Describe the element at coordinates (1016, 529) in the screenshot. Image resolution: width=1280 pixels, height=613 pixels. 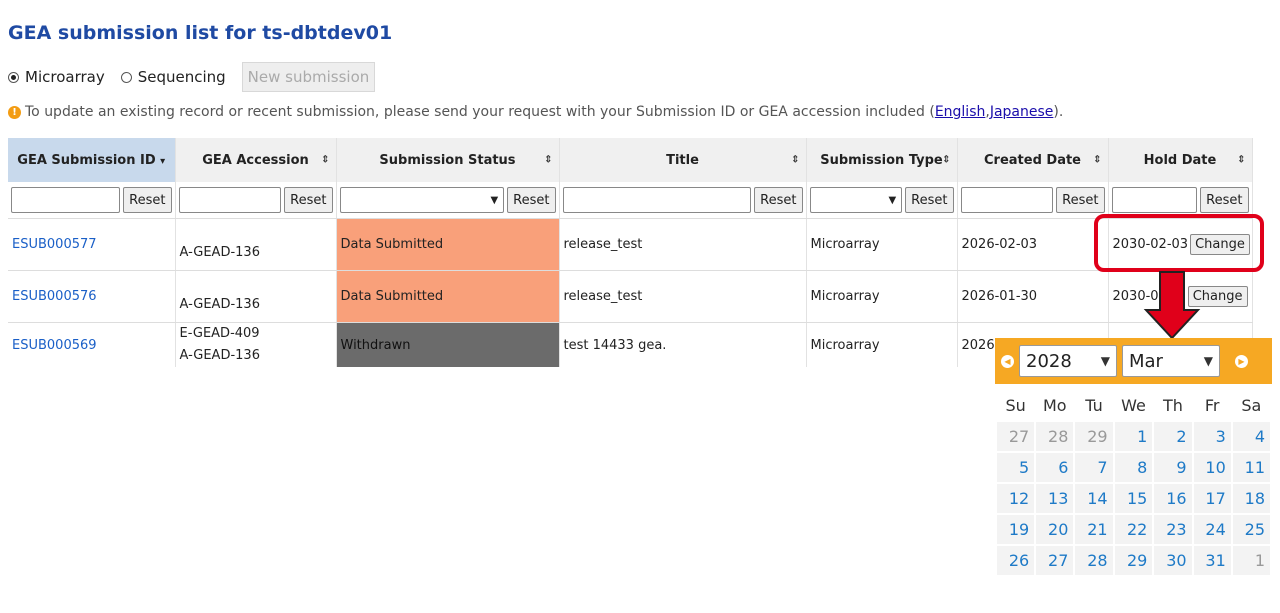
I see `calendar-day: 19` at that location.